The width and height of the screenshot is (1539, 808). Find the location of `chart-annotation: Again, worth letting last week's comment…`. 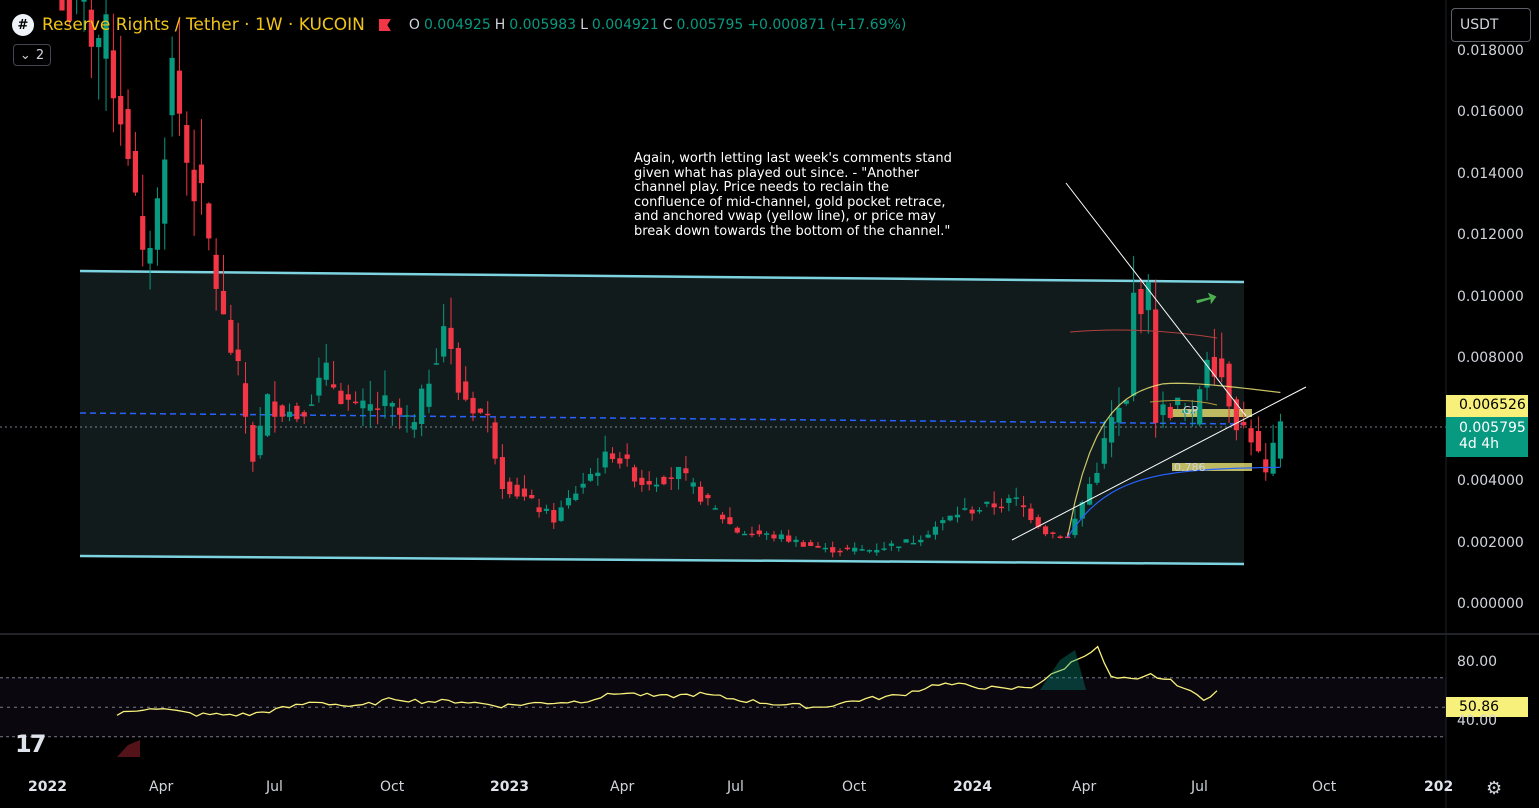

chart-annotation: Again, worth letting last week's comment… is located at coordinates (799, 195).